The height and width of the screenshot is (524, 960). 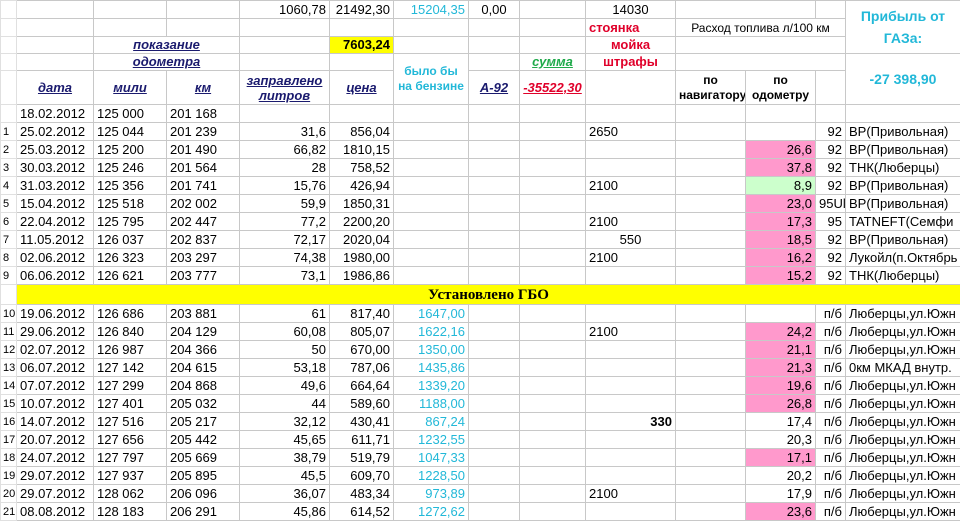 I want to click on cell-liters: 60,08, so click(x=284, y=331).